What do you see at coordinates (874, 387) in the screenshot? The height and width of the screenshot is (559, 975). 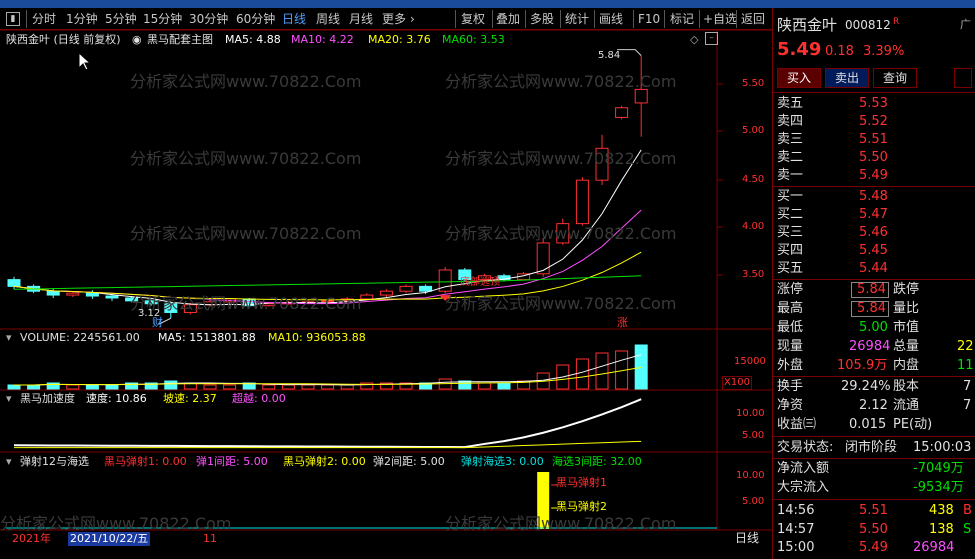 I see `stat-row: 换手 29.24% 股本 7` at bounding box center [874, 387].